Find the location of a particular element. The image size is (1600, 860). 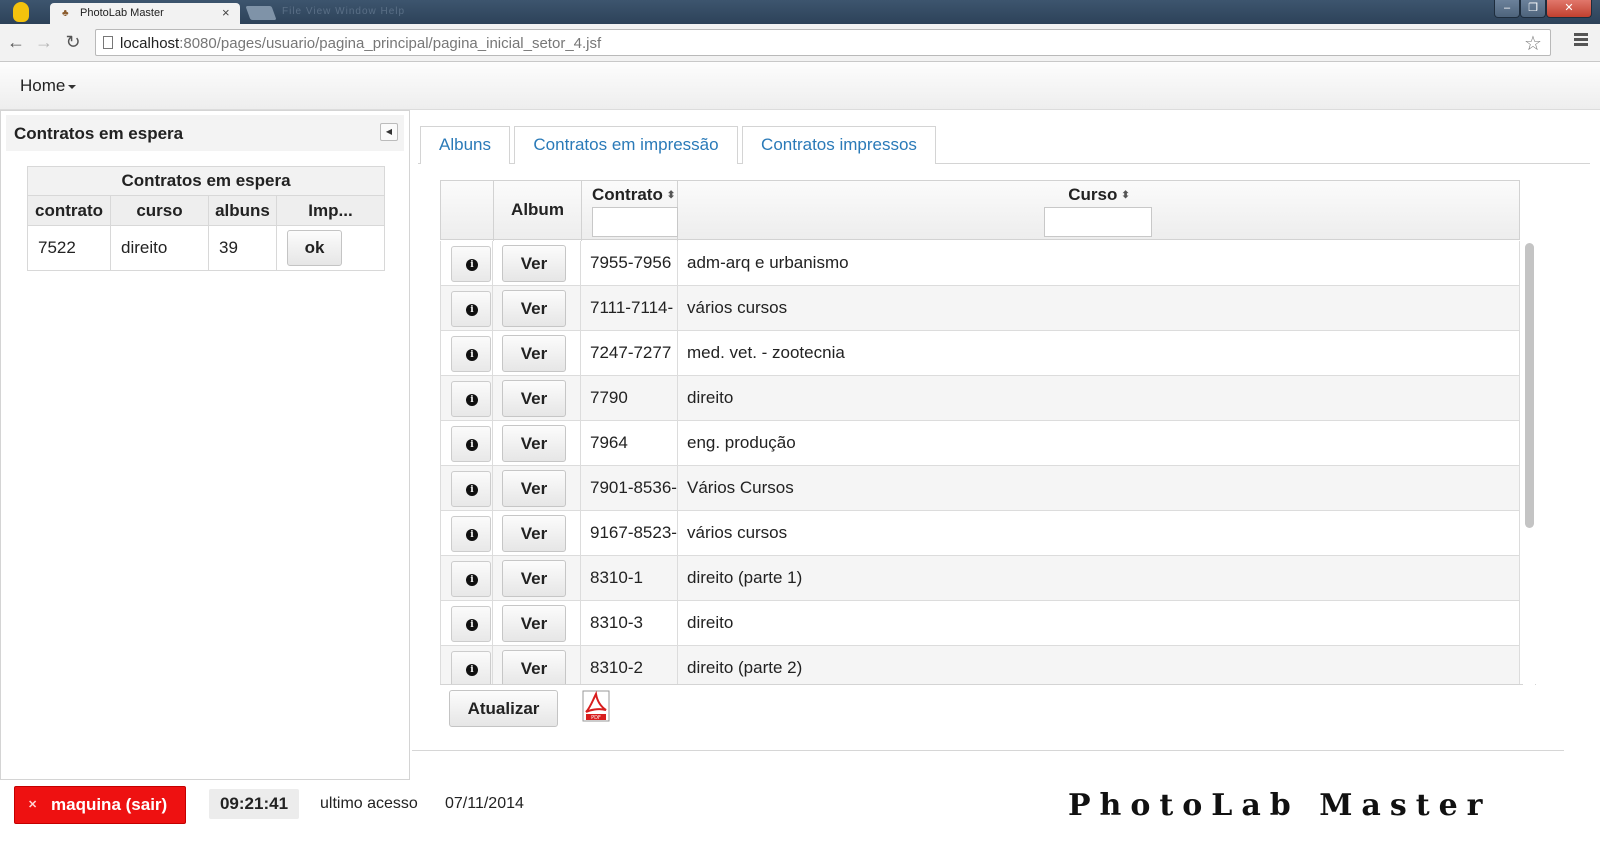

app-menubar: Home is located at coordinates (800, 86).